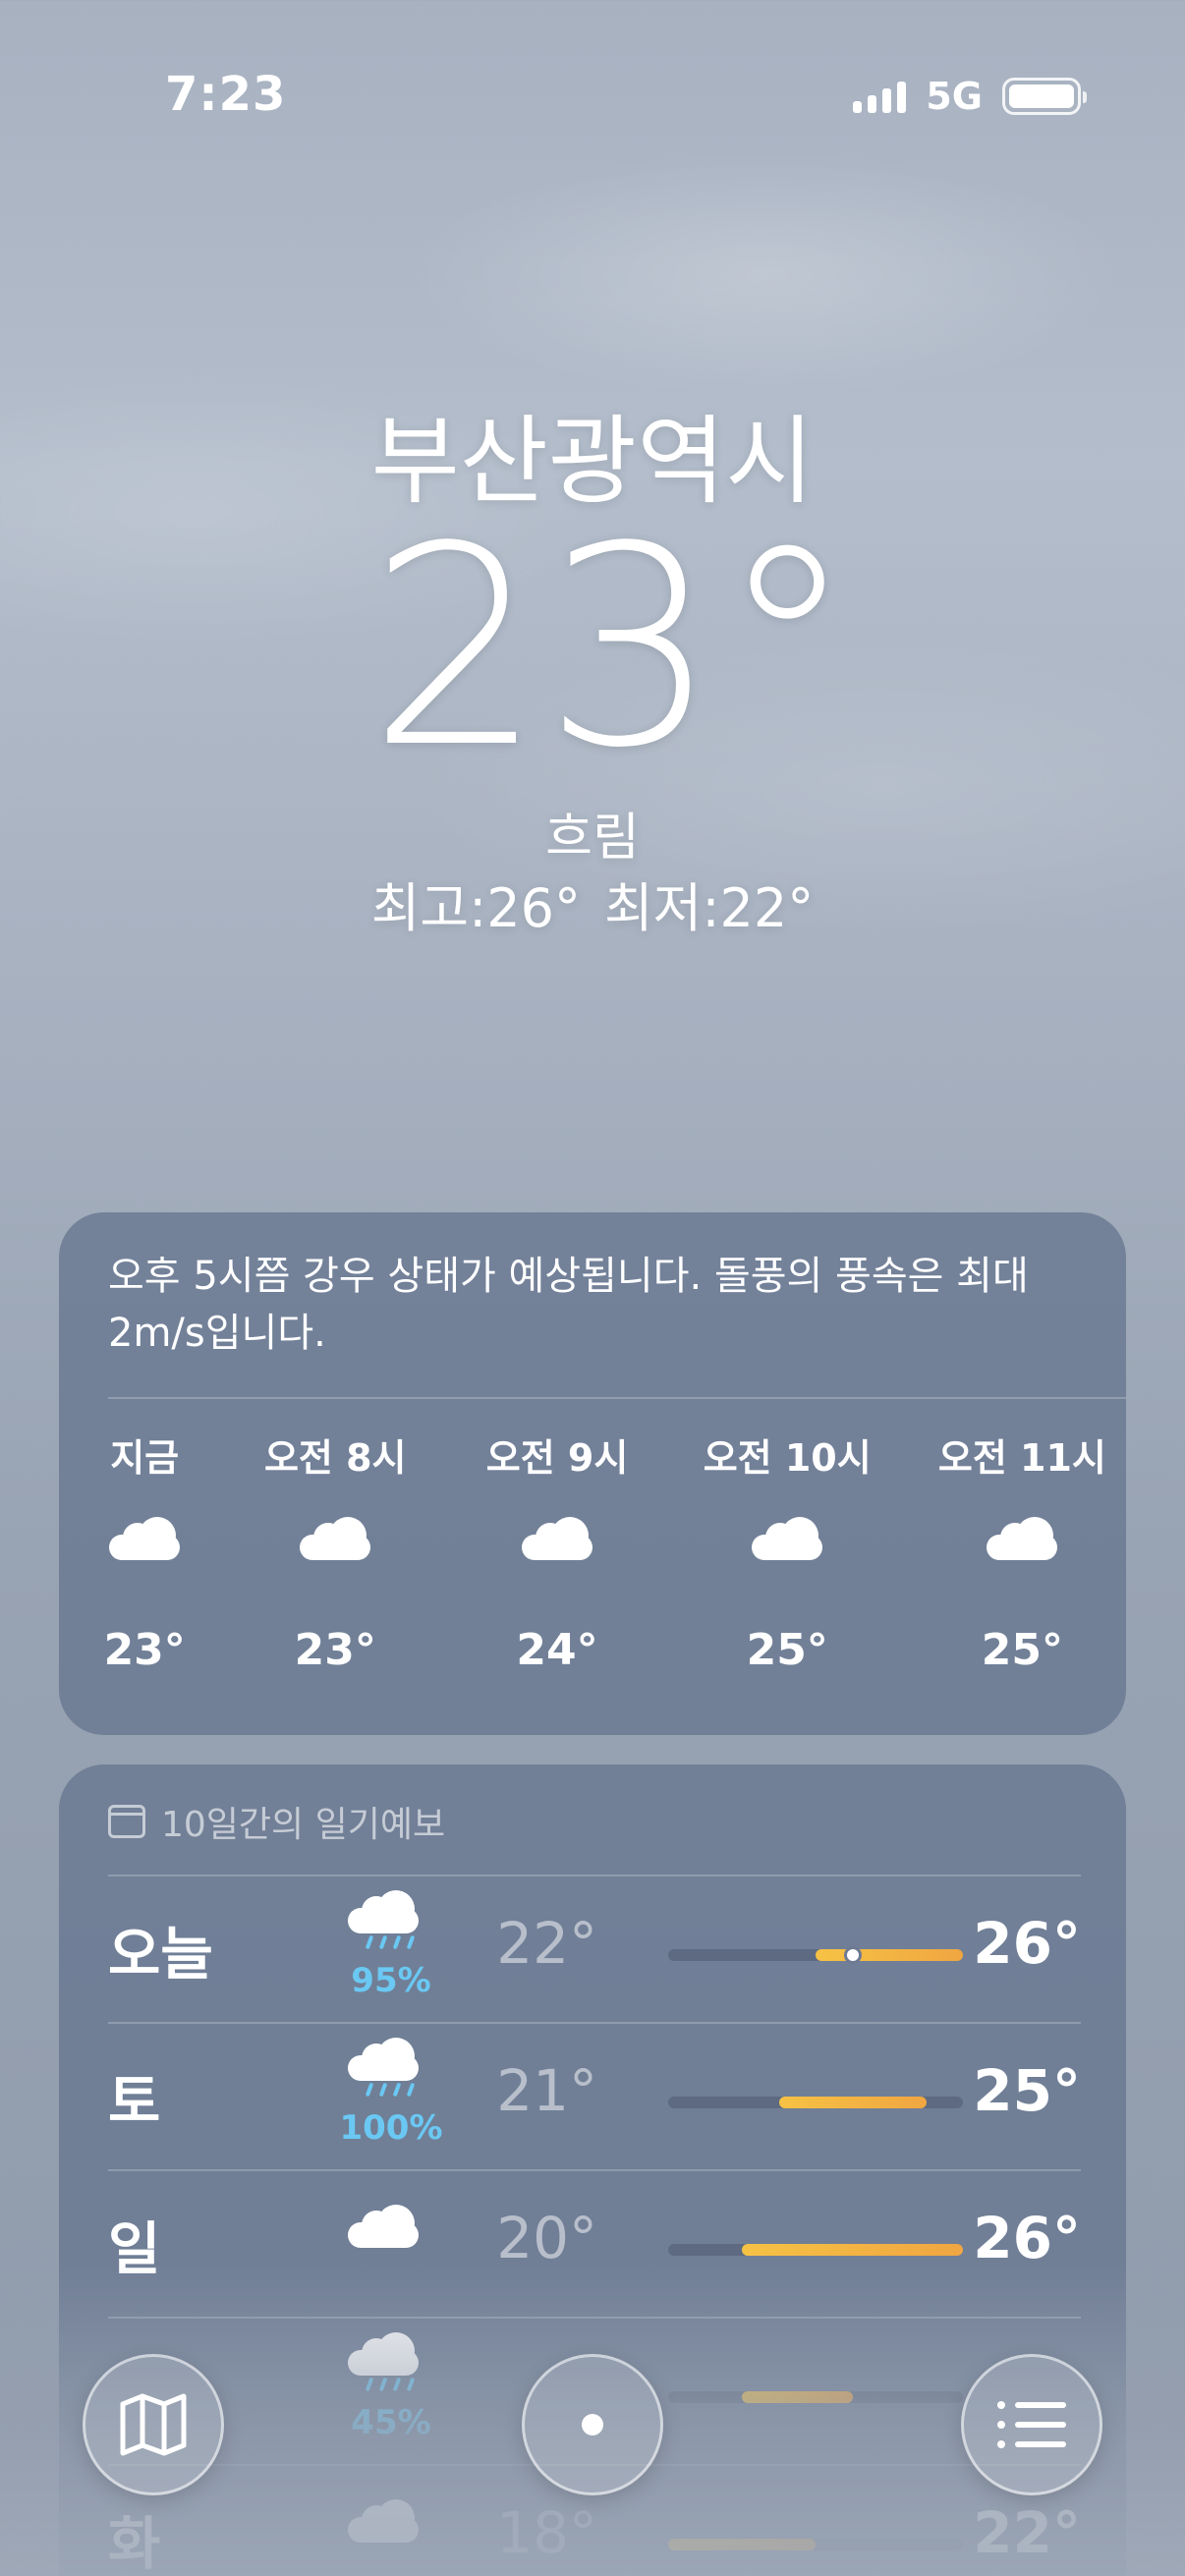 This screenshot has height=2576, width=1185. I want to click on hour-label: 지금, so click(145, 1458).